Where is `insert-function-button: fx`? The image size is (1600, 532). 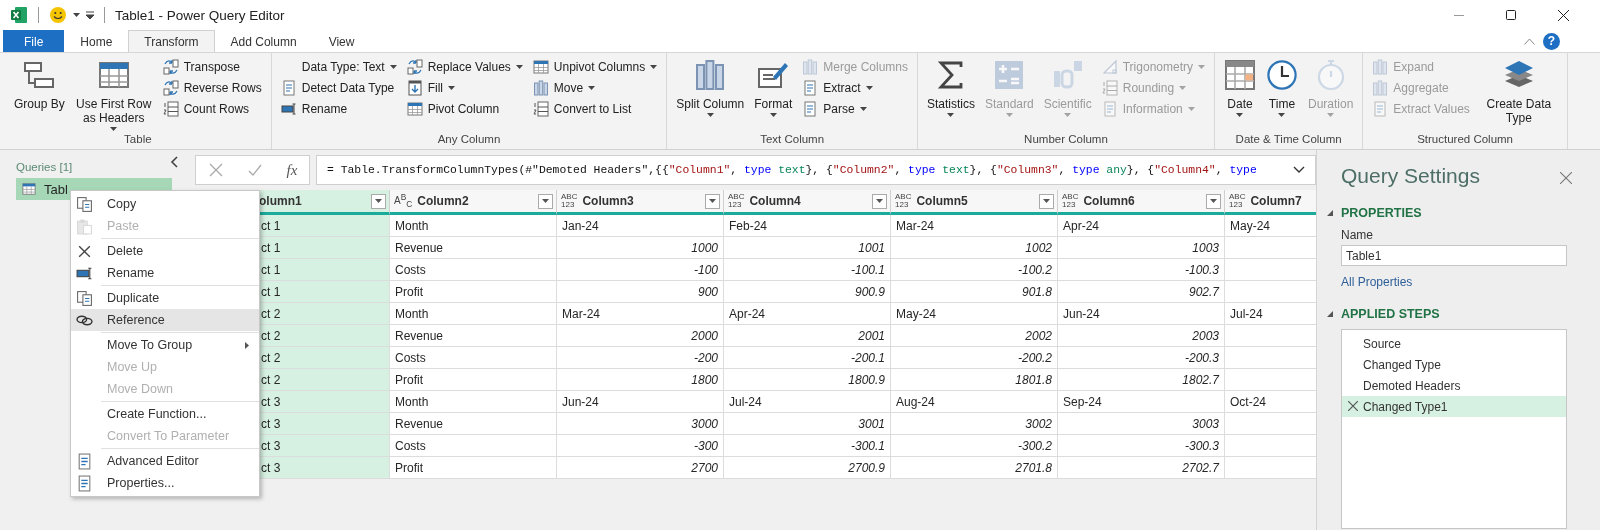
insert-function-button: fx is located at coordinates (292, 170).